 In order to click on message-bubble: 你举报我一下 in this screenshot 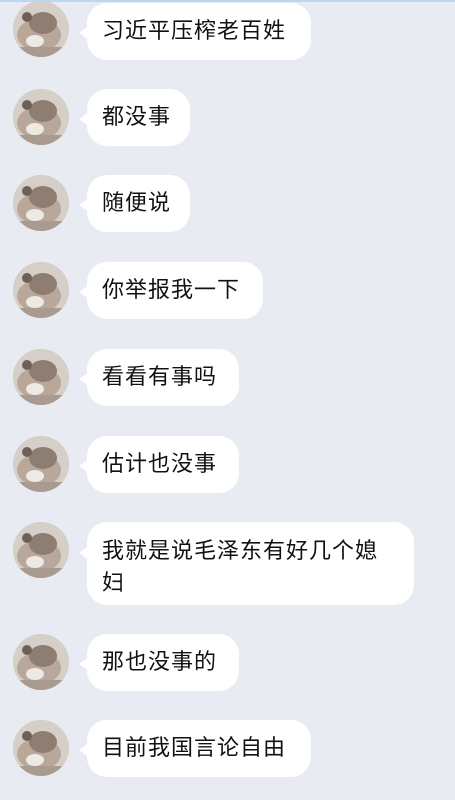, I will do `click(175, 290)`.